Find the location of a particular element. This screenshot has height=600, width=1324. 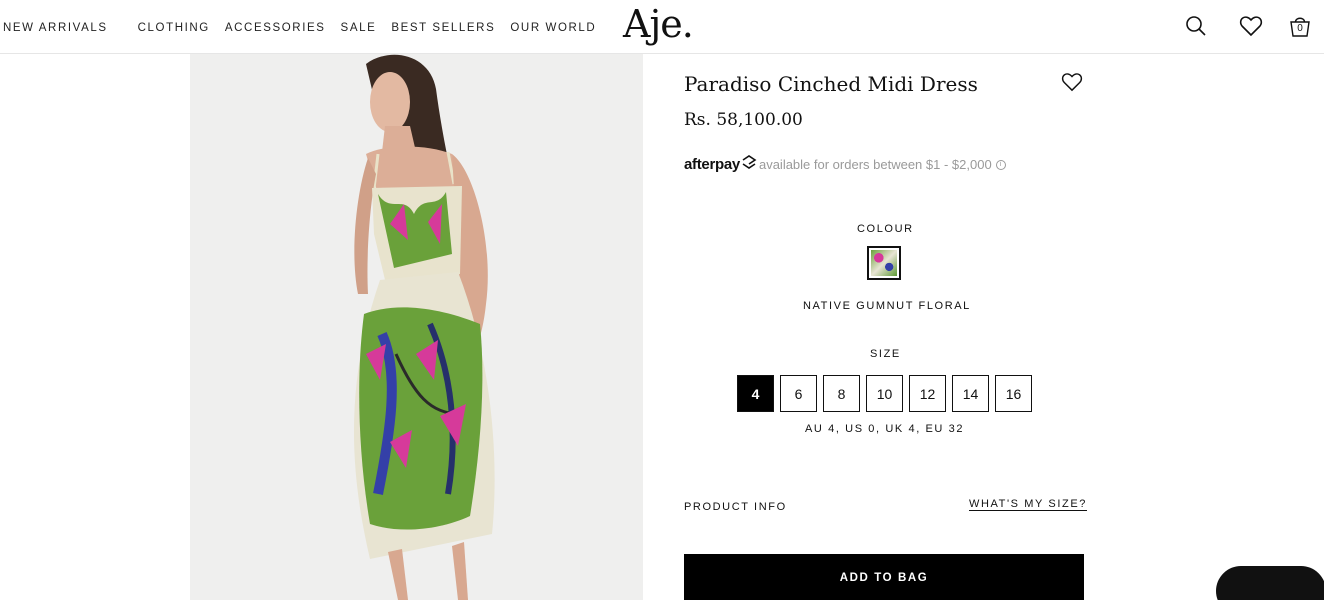

afterpay-logo: afterpay is located at coordinates (712, 164).